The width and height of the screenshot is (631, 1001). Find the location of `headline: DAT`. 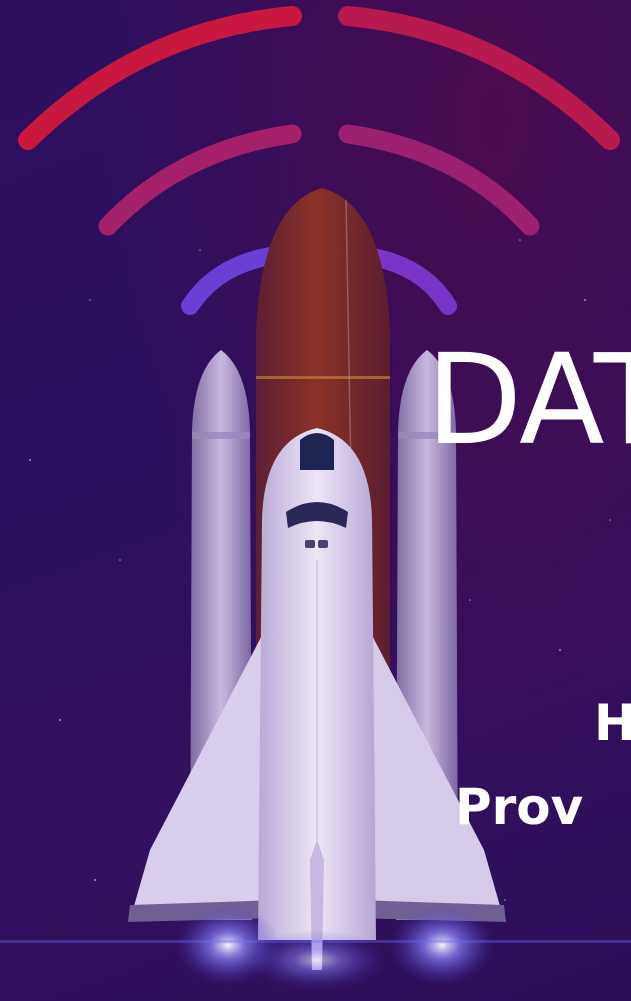

headline: DAT is located at coordinates (528, 400).